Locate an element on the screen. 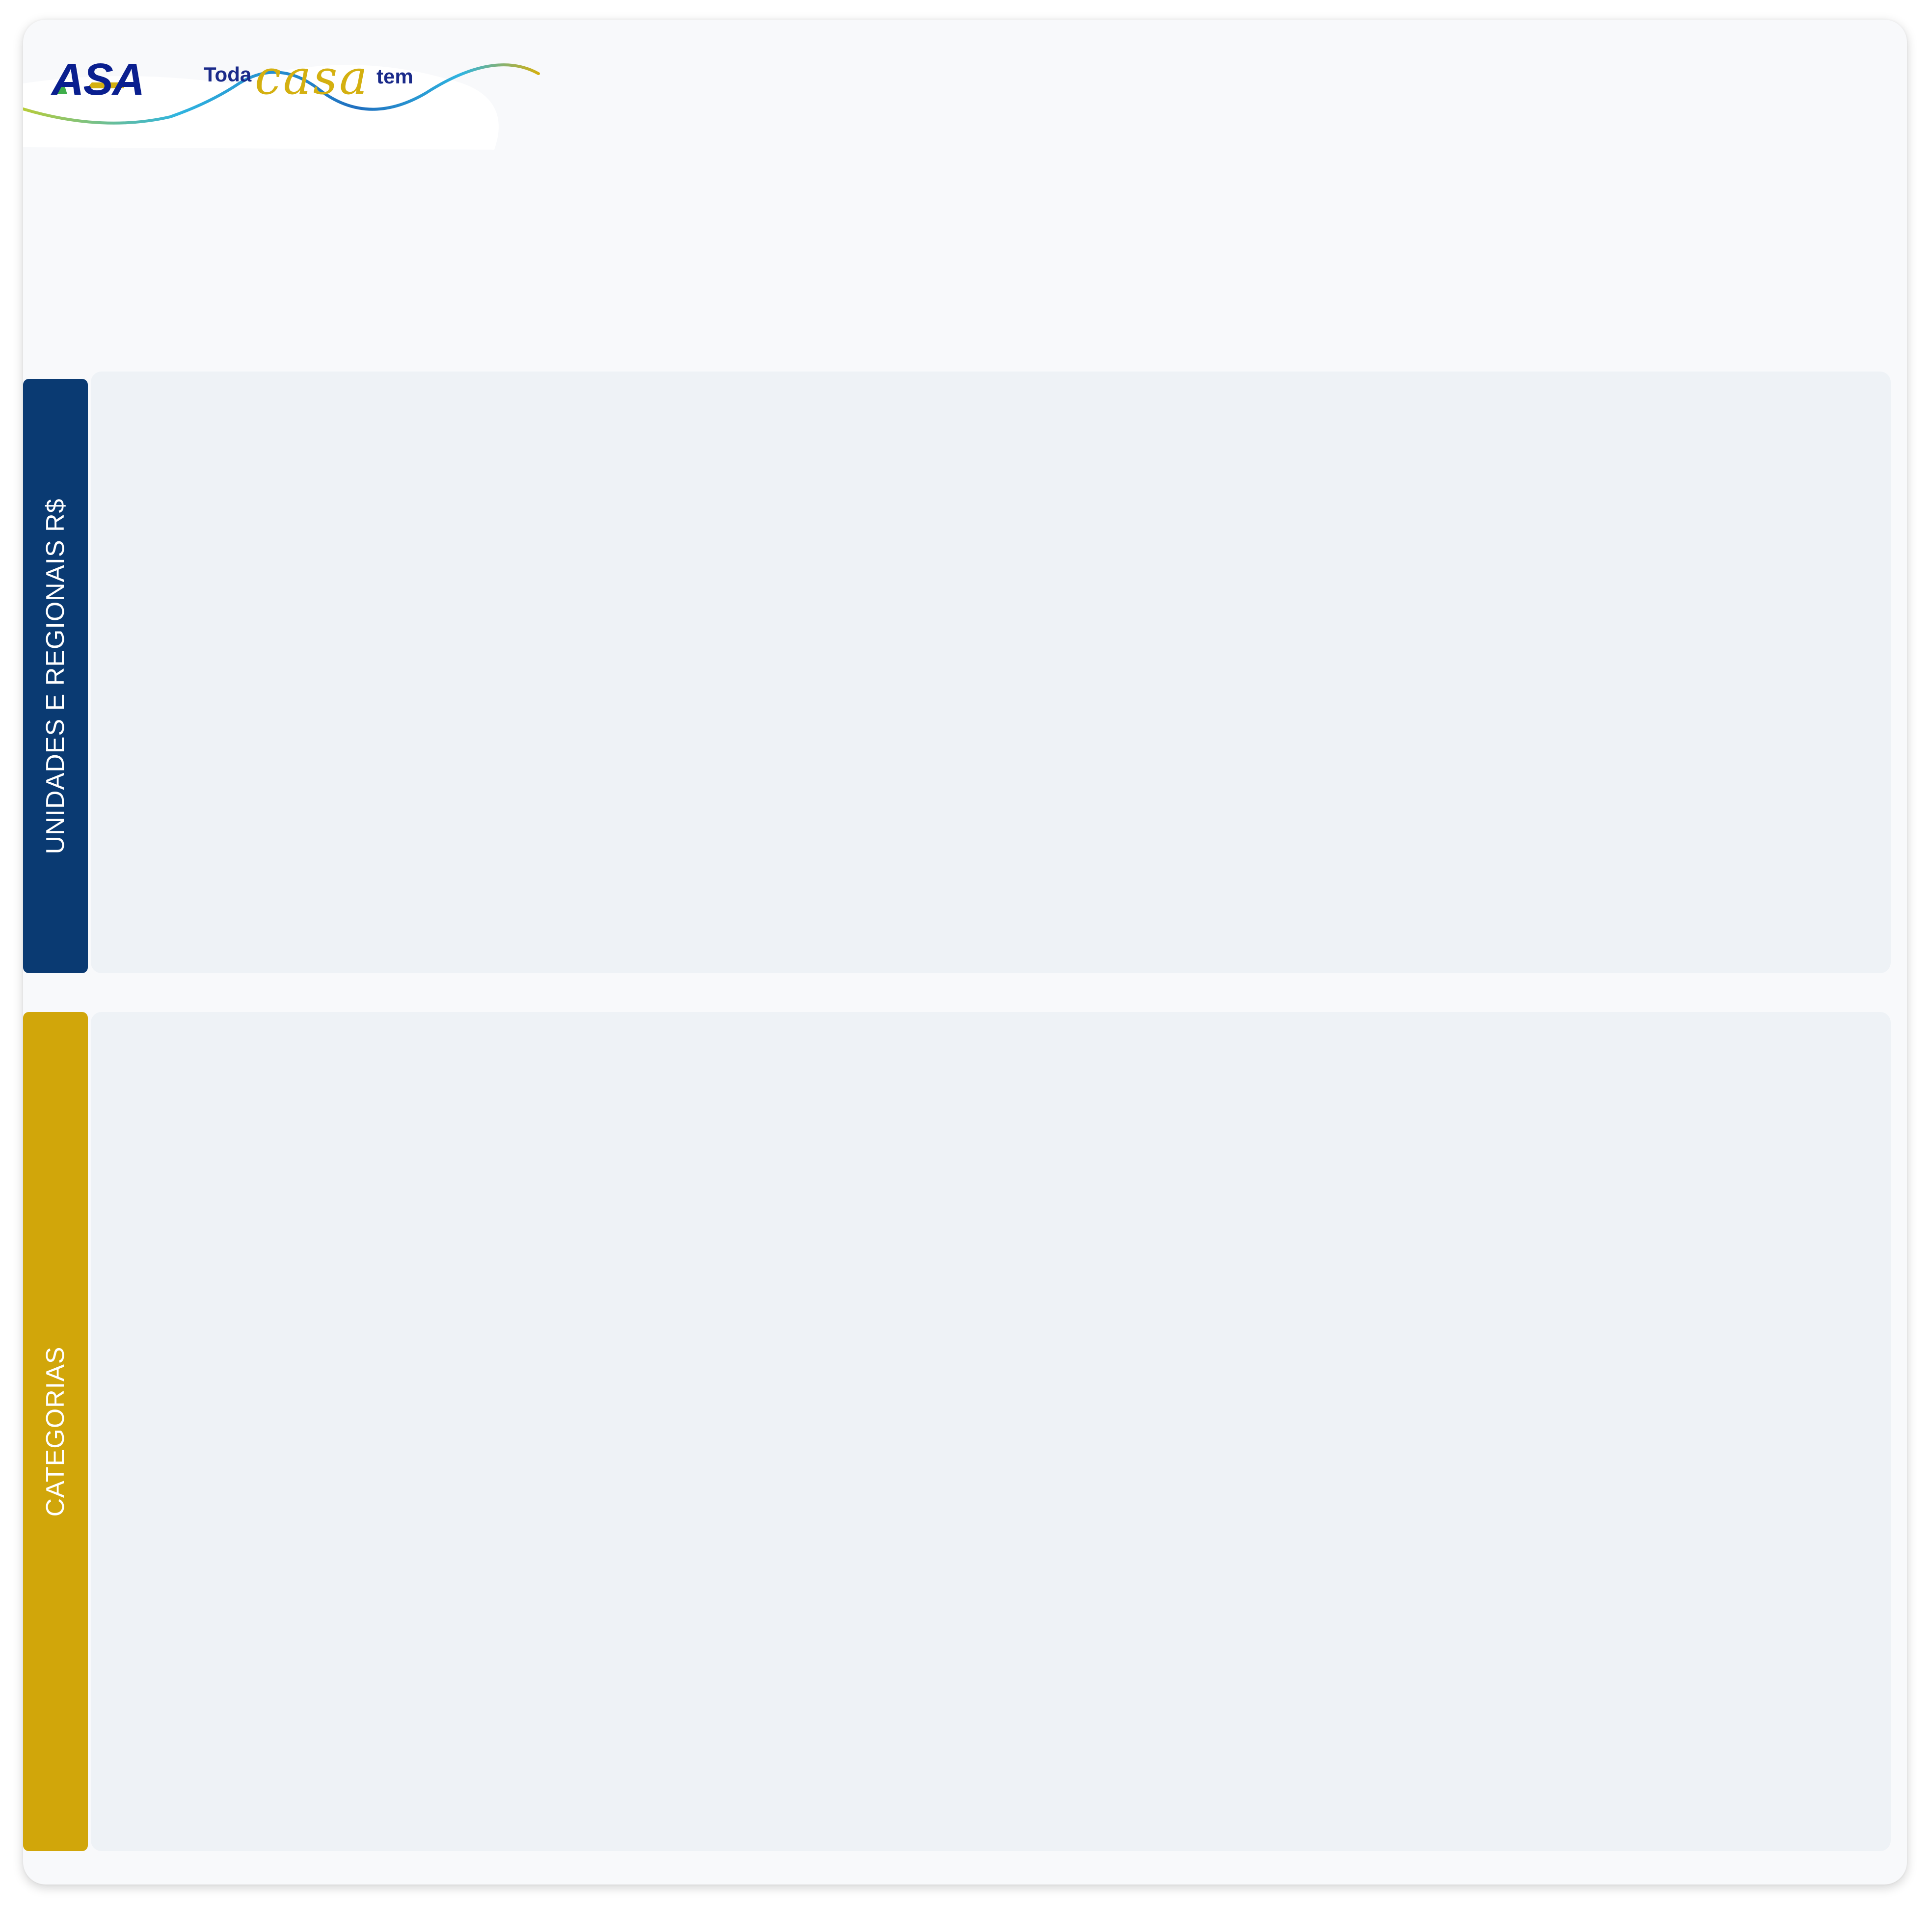  tagline-prefix: Toda is located at coordinates (228, 75).